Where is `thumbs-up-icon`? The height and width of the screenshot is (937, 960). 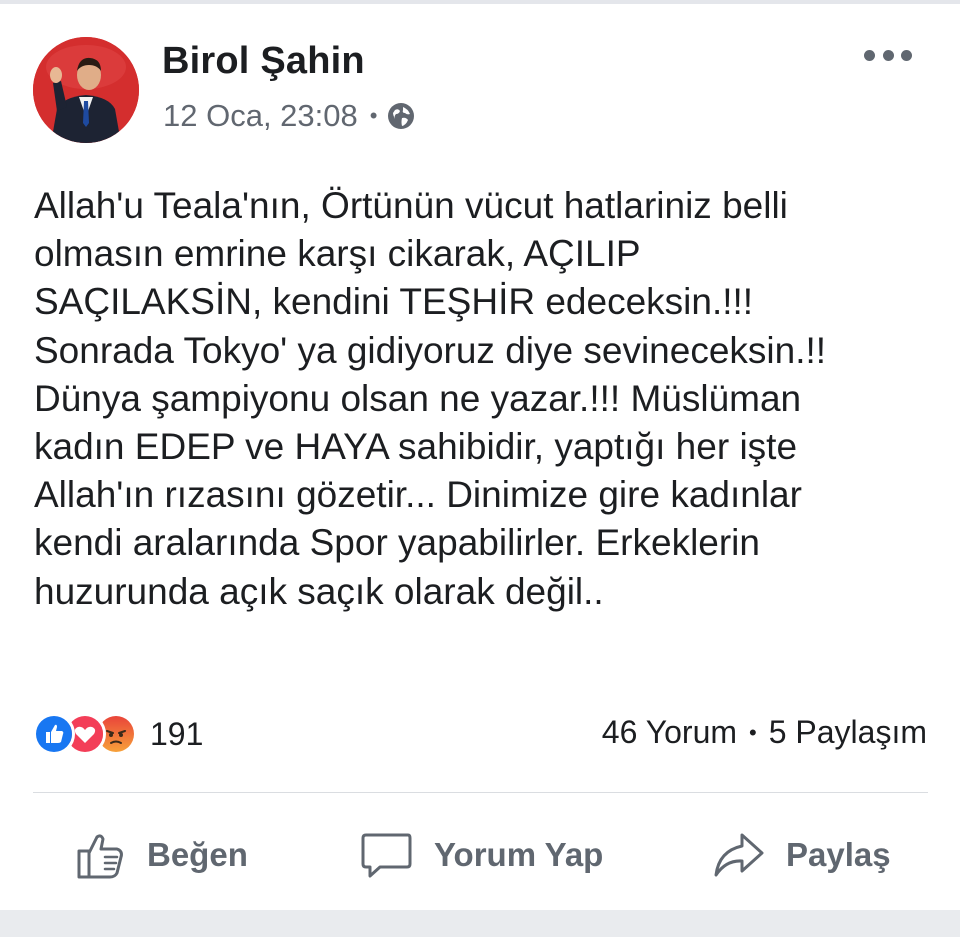 thumbs-up-icon is located at coordinates (100, 856).